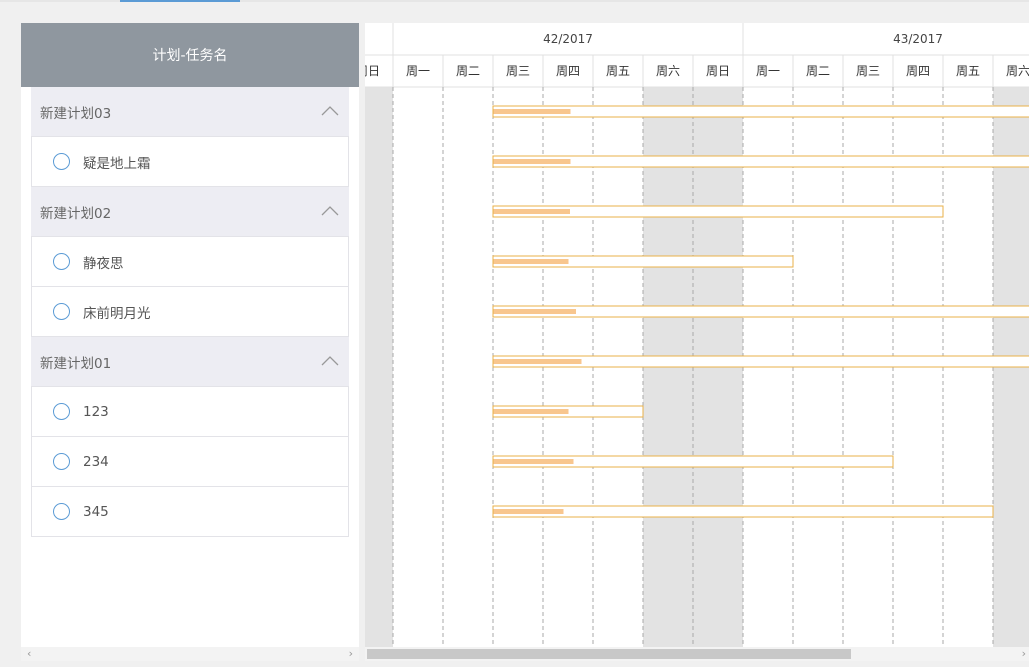 The height and width of the screenshot is (667, 1029). What do you see at coordinates (76, 213) in the screenshot?
I see `plan-name: 新建计划02` at bounding box center [76, 213].